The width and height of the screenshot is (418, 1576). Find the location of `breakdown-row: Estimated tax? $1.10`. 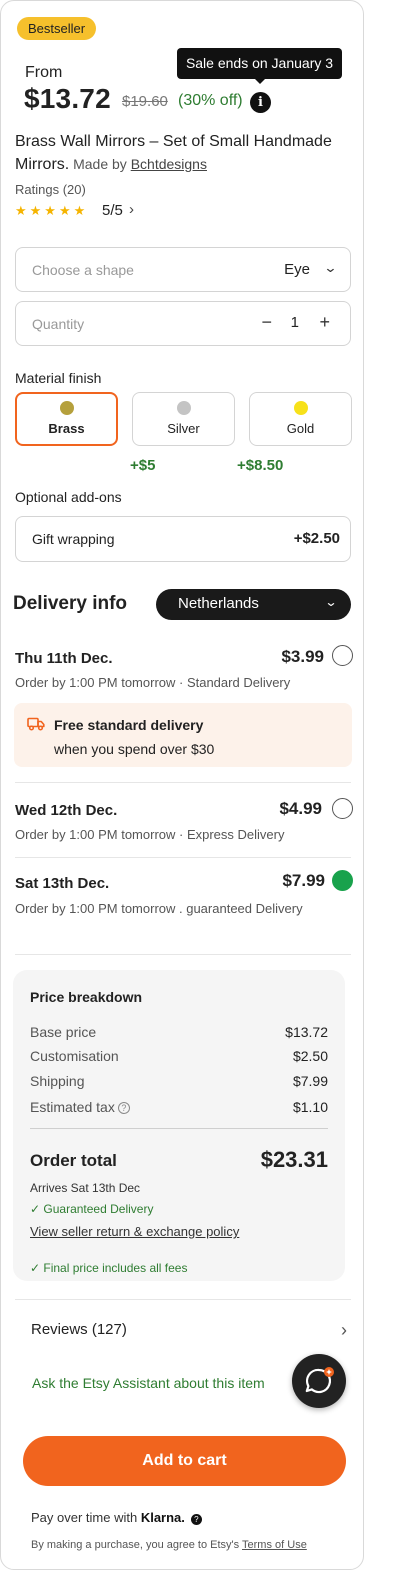

breakdown-row: Estimated tax? $1.10 is located at coordinates (179, 1107).